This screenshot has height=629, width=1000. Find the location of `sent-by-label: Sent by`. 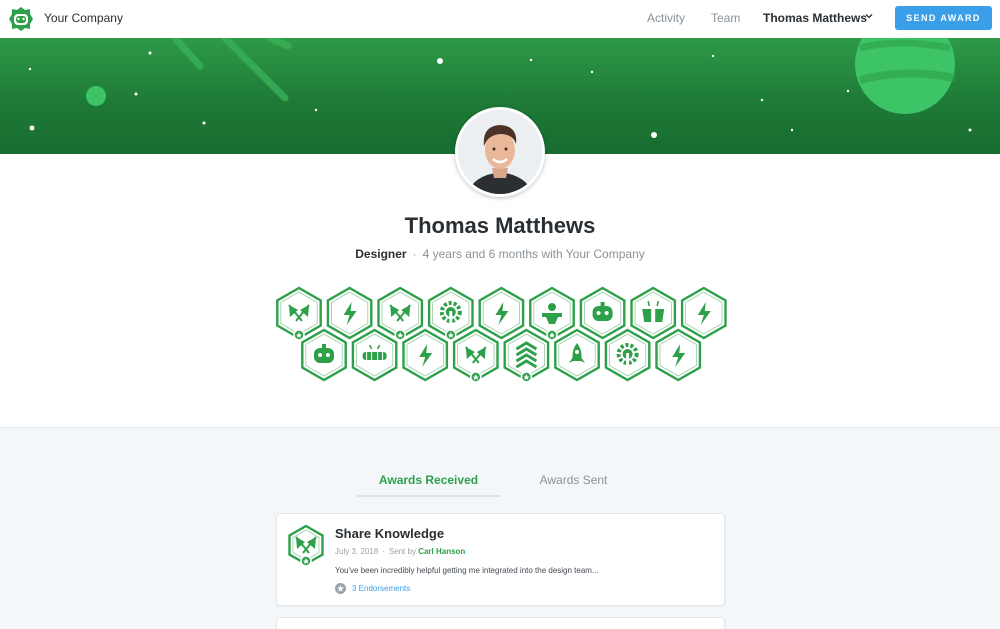

sent-by-label: Sent by is located at coordinates (402, 551).